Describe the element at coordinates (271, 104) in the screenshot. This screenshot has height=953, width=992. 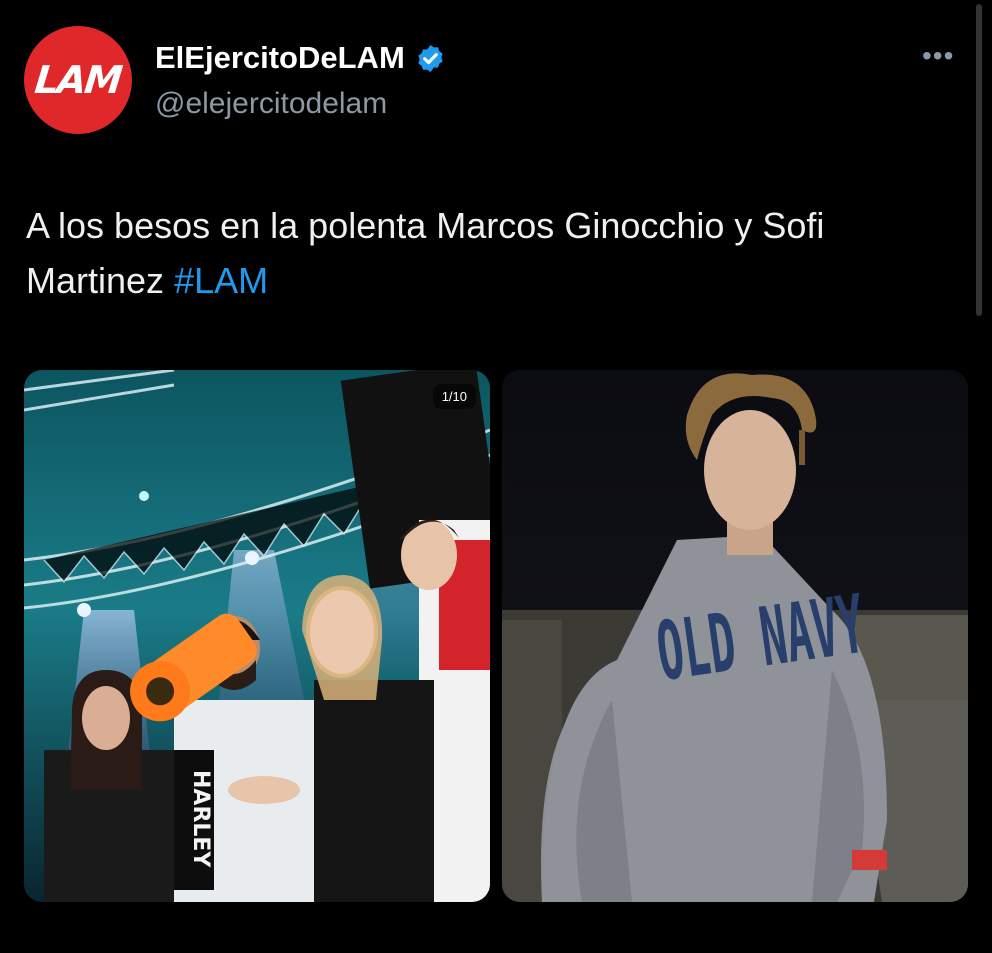
I see `user-handle: @elejercitodelam` at that location.